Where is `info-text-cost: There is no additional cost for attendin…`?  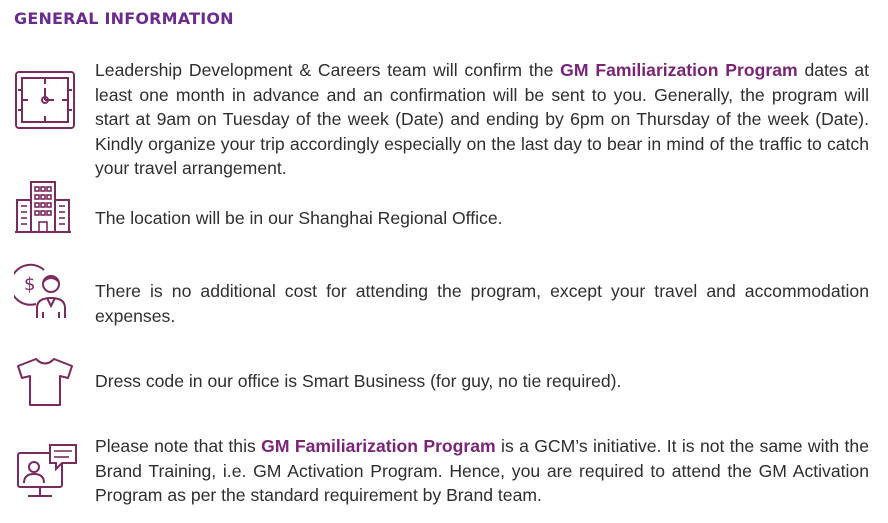 info-text-cost: There is no additional cost for attendin… is located at coordinates (482, 303).